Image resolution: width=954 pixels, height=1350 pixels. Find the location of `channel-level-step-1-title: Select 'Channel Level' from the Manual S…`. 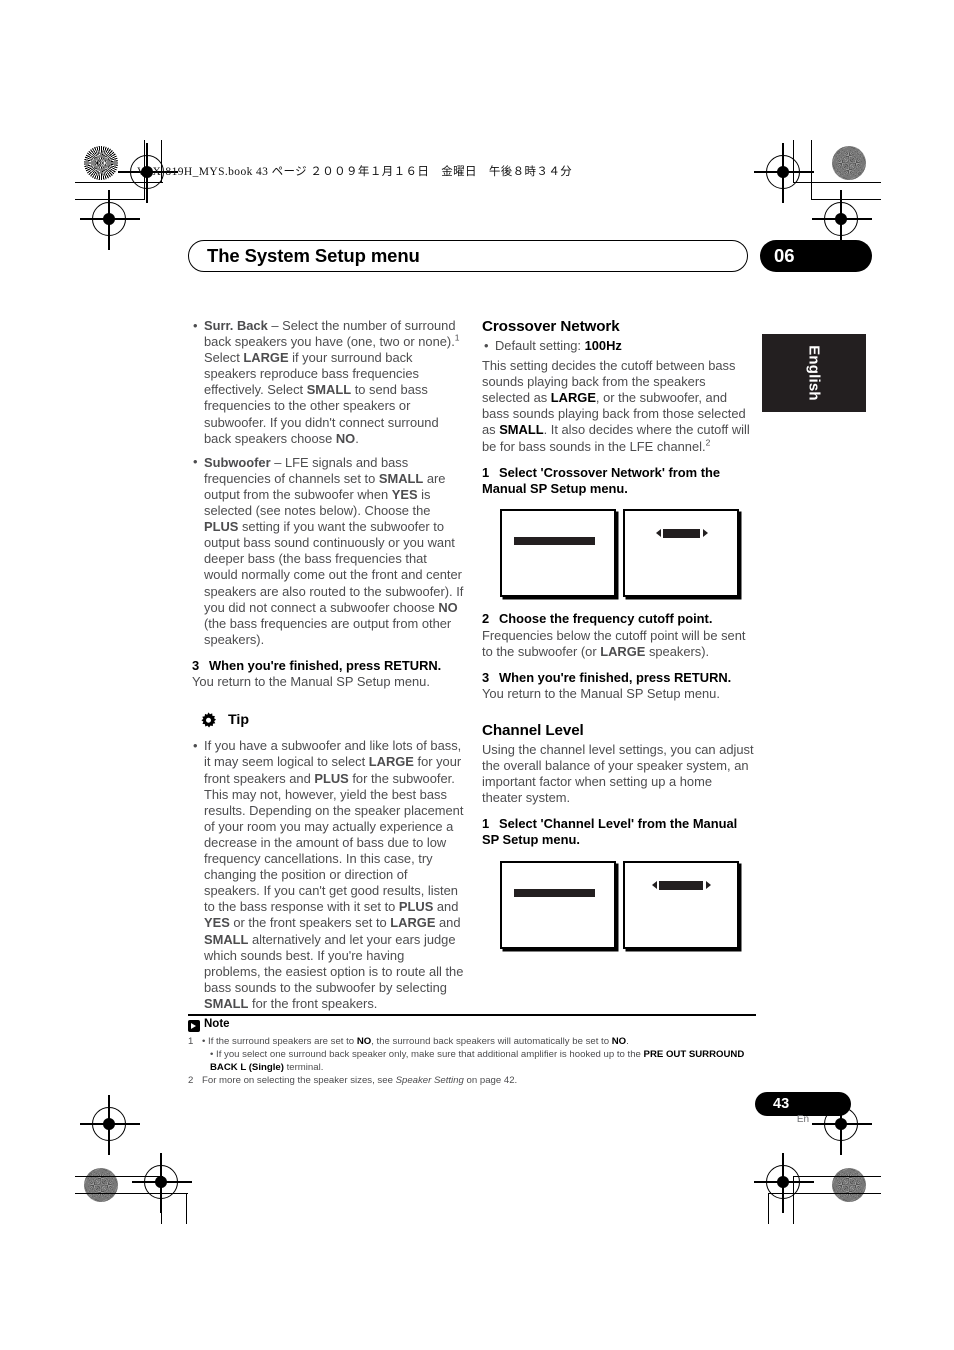

channel-level-step-1-title: Select 'Channel Level' from the Manual S… is located at coordinates (610, 831).